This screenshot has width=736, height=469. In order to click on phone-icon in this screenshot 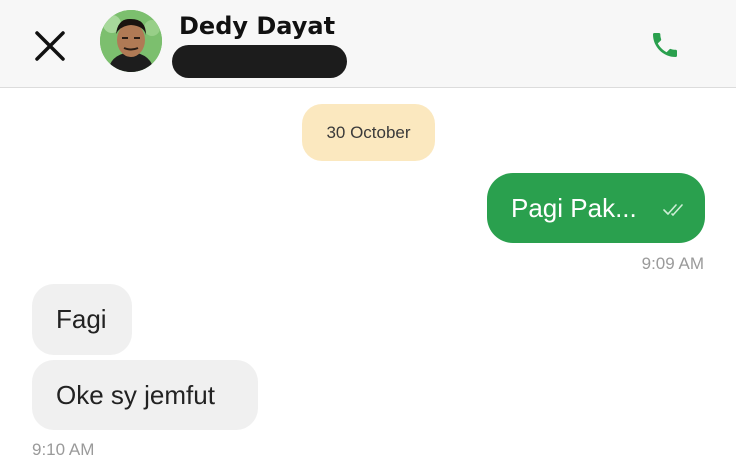, I will do `click(665, 45)`.